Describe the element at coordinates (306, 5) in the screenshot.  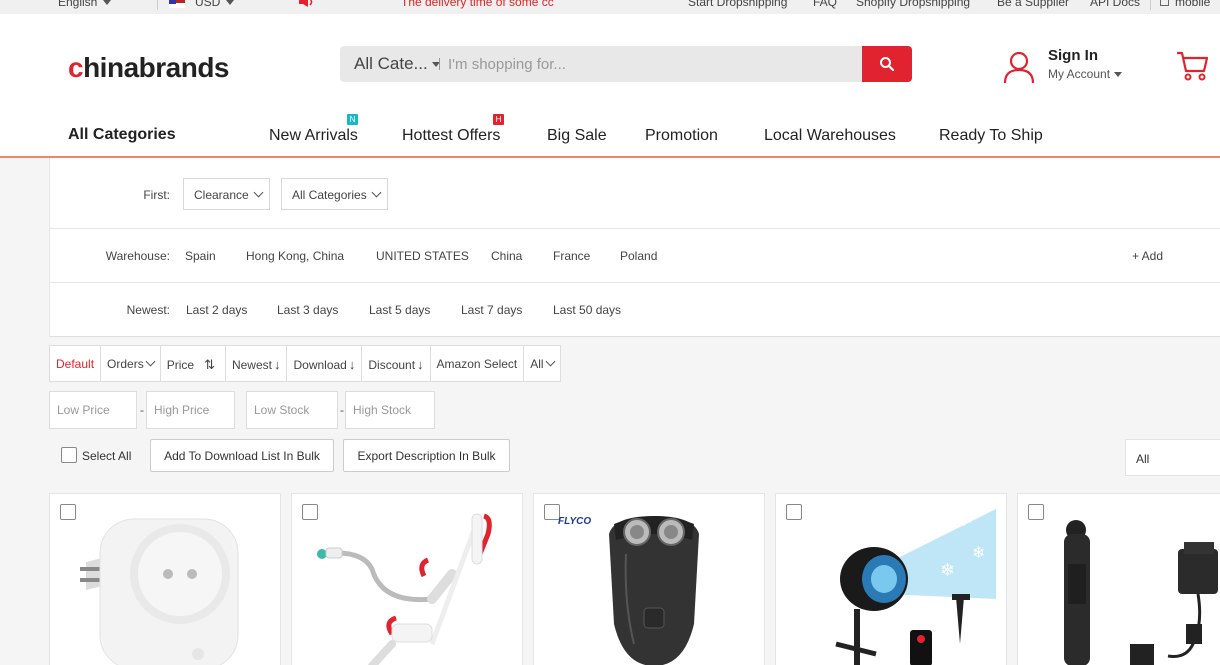
I see `speaker-icon` at that location.